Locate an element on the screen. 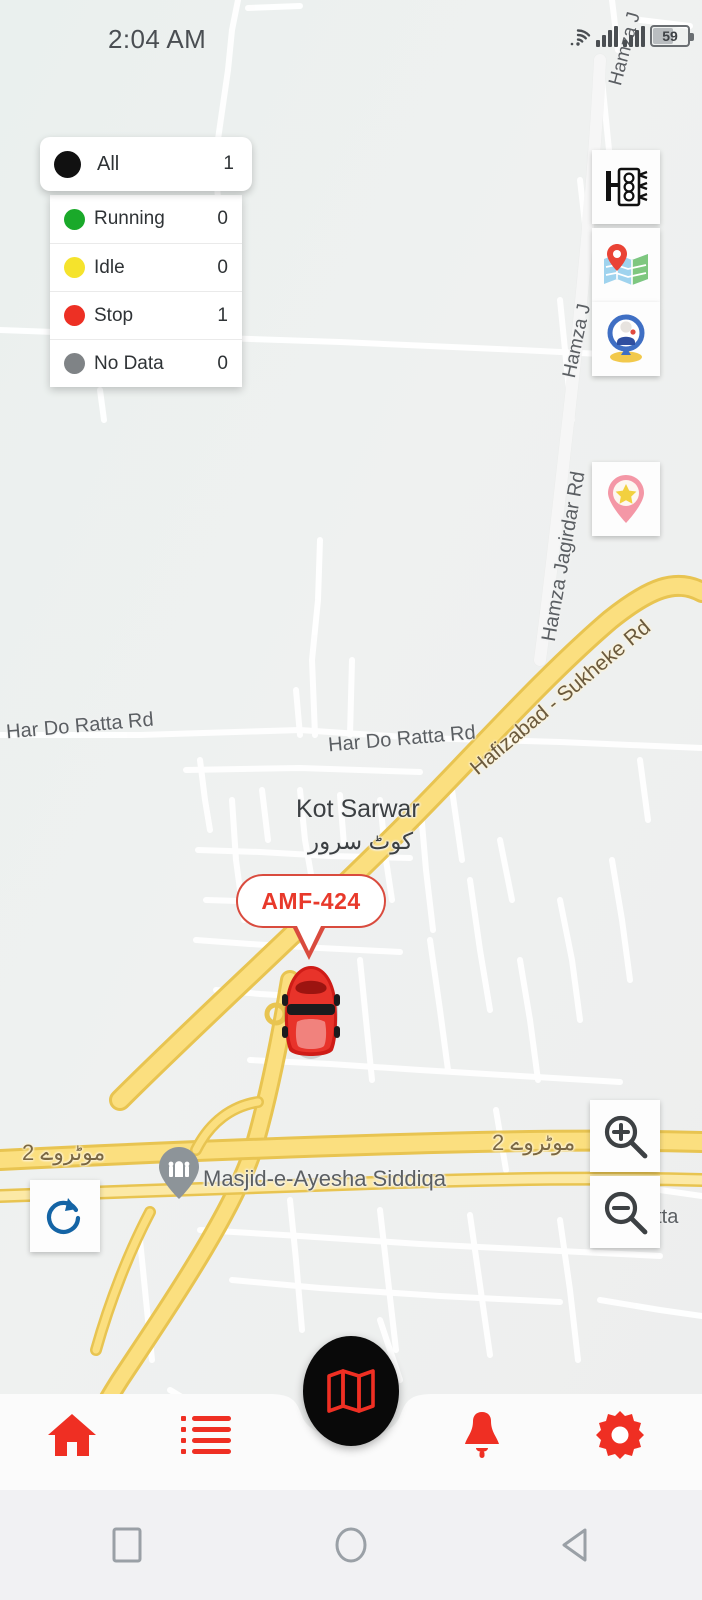 This screenshot has width=702, height=1600. home-button is located at coordinates (351, 1545).